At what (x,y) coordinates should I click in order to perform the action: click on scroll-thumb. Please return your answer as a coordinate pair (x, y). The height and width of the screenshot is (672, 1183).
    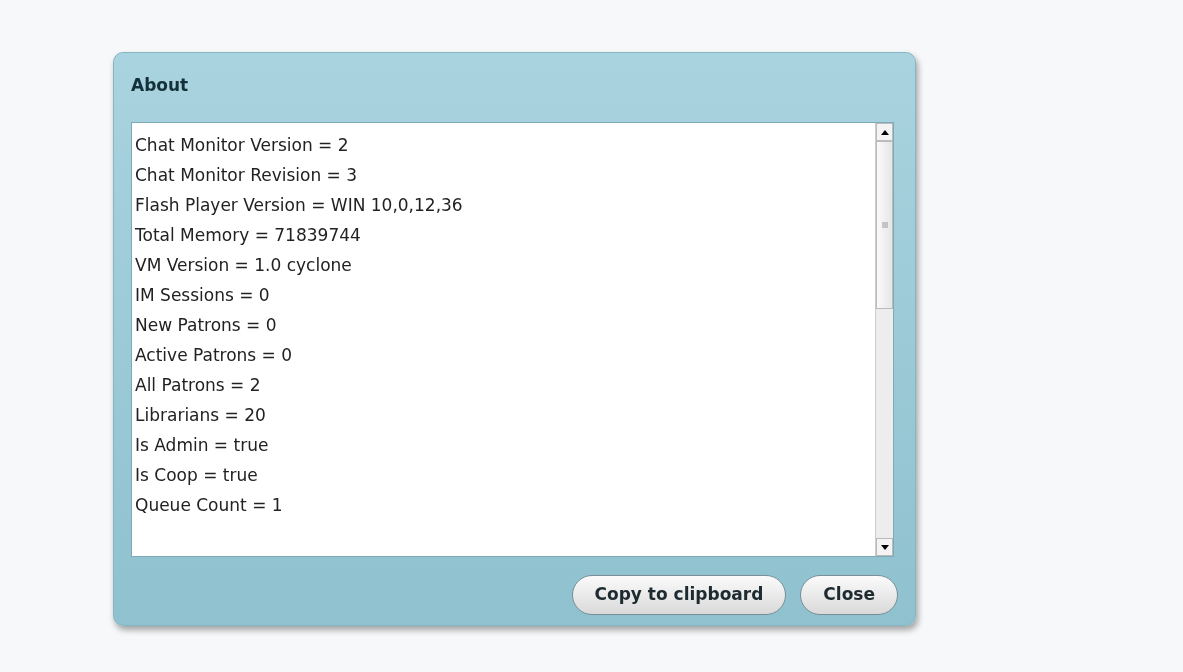
    Looking at the image, I should click on (884, 225).